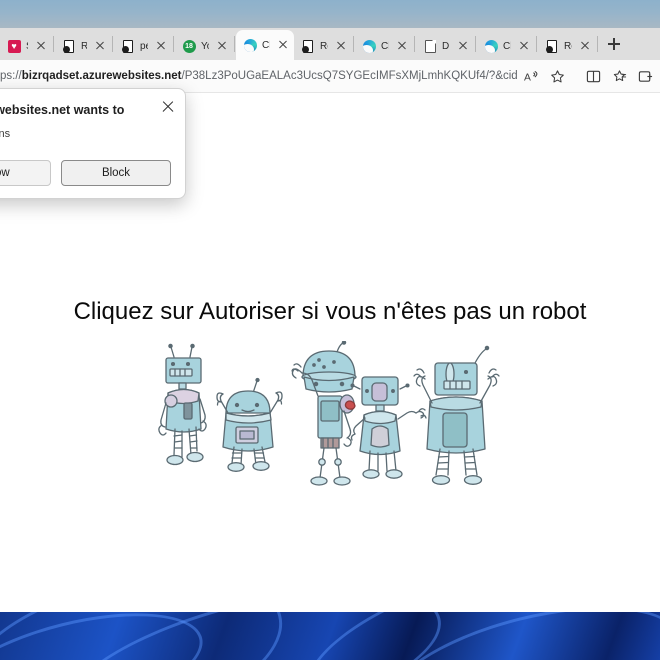 The image size is (660, 660). What do you see at coordinates (5, 133) in the screenshot?
I see `permission-body-text: w notifications` at bounding box center [5, 133].